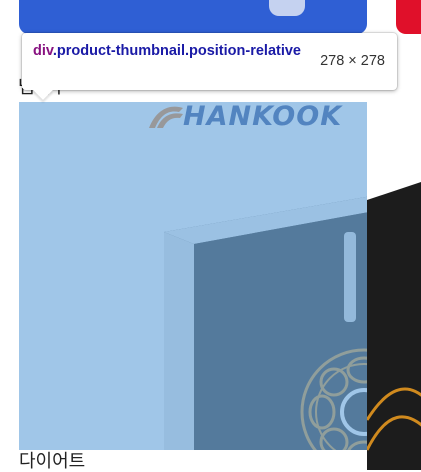 This screenshot has height=472, width=421. I want to click on gift-box-edge, so click(394, 326).